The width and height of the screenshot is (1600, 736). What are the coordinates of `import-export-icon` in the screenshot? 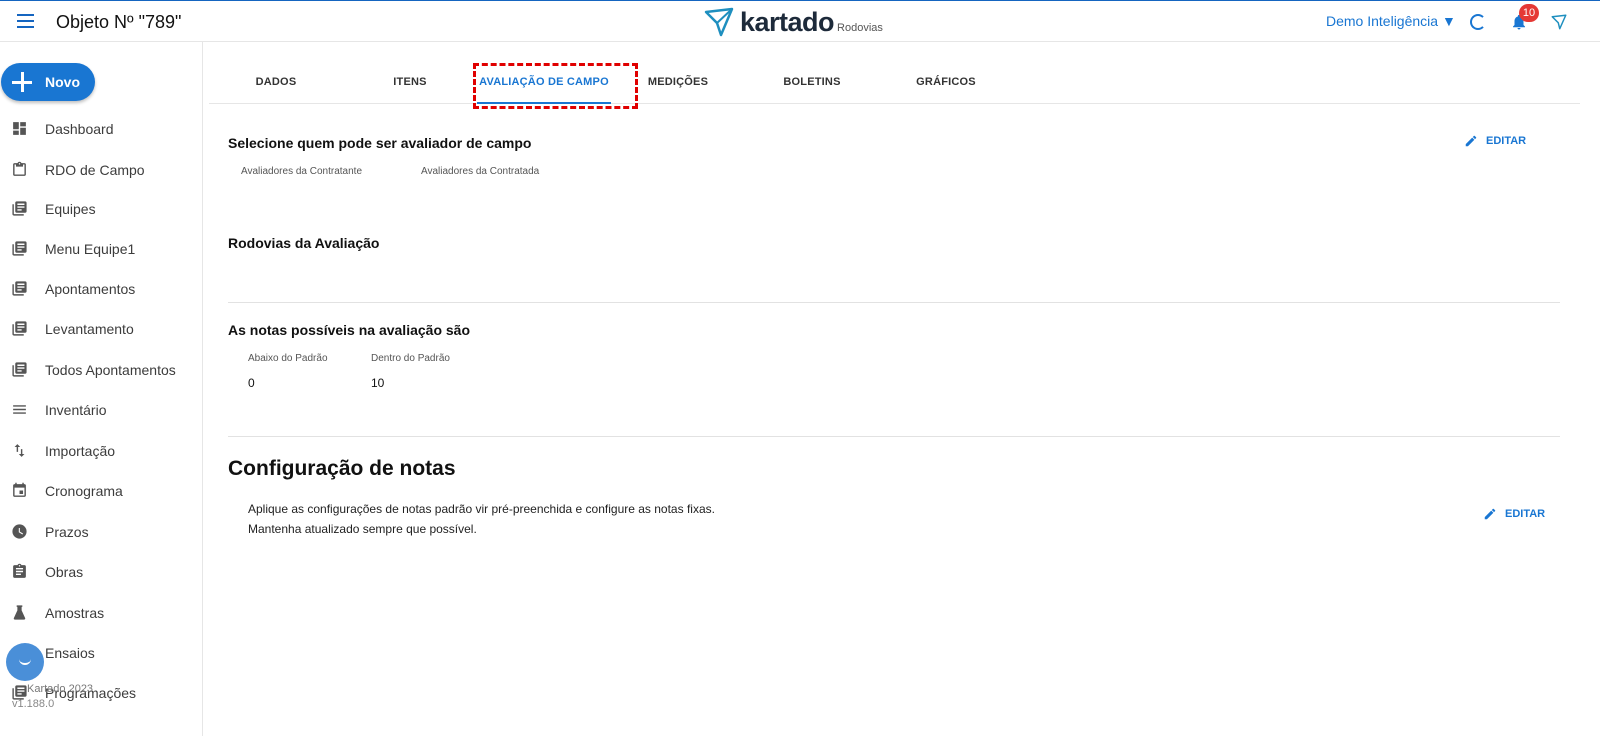 It's located at (19, 450).